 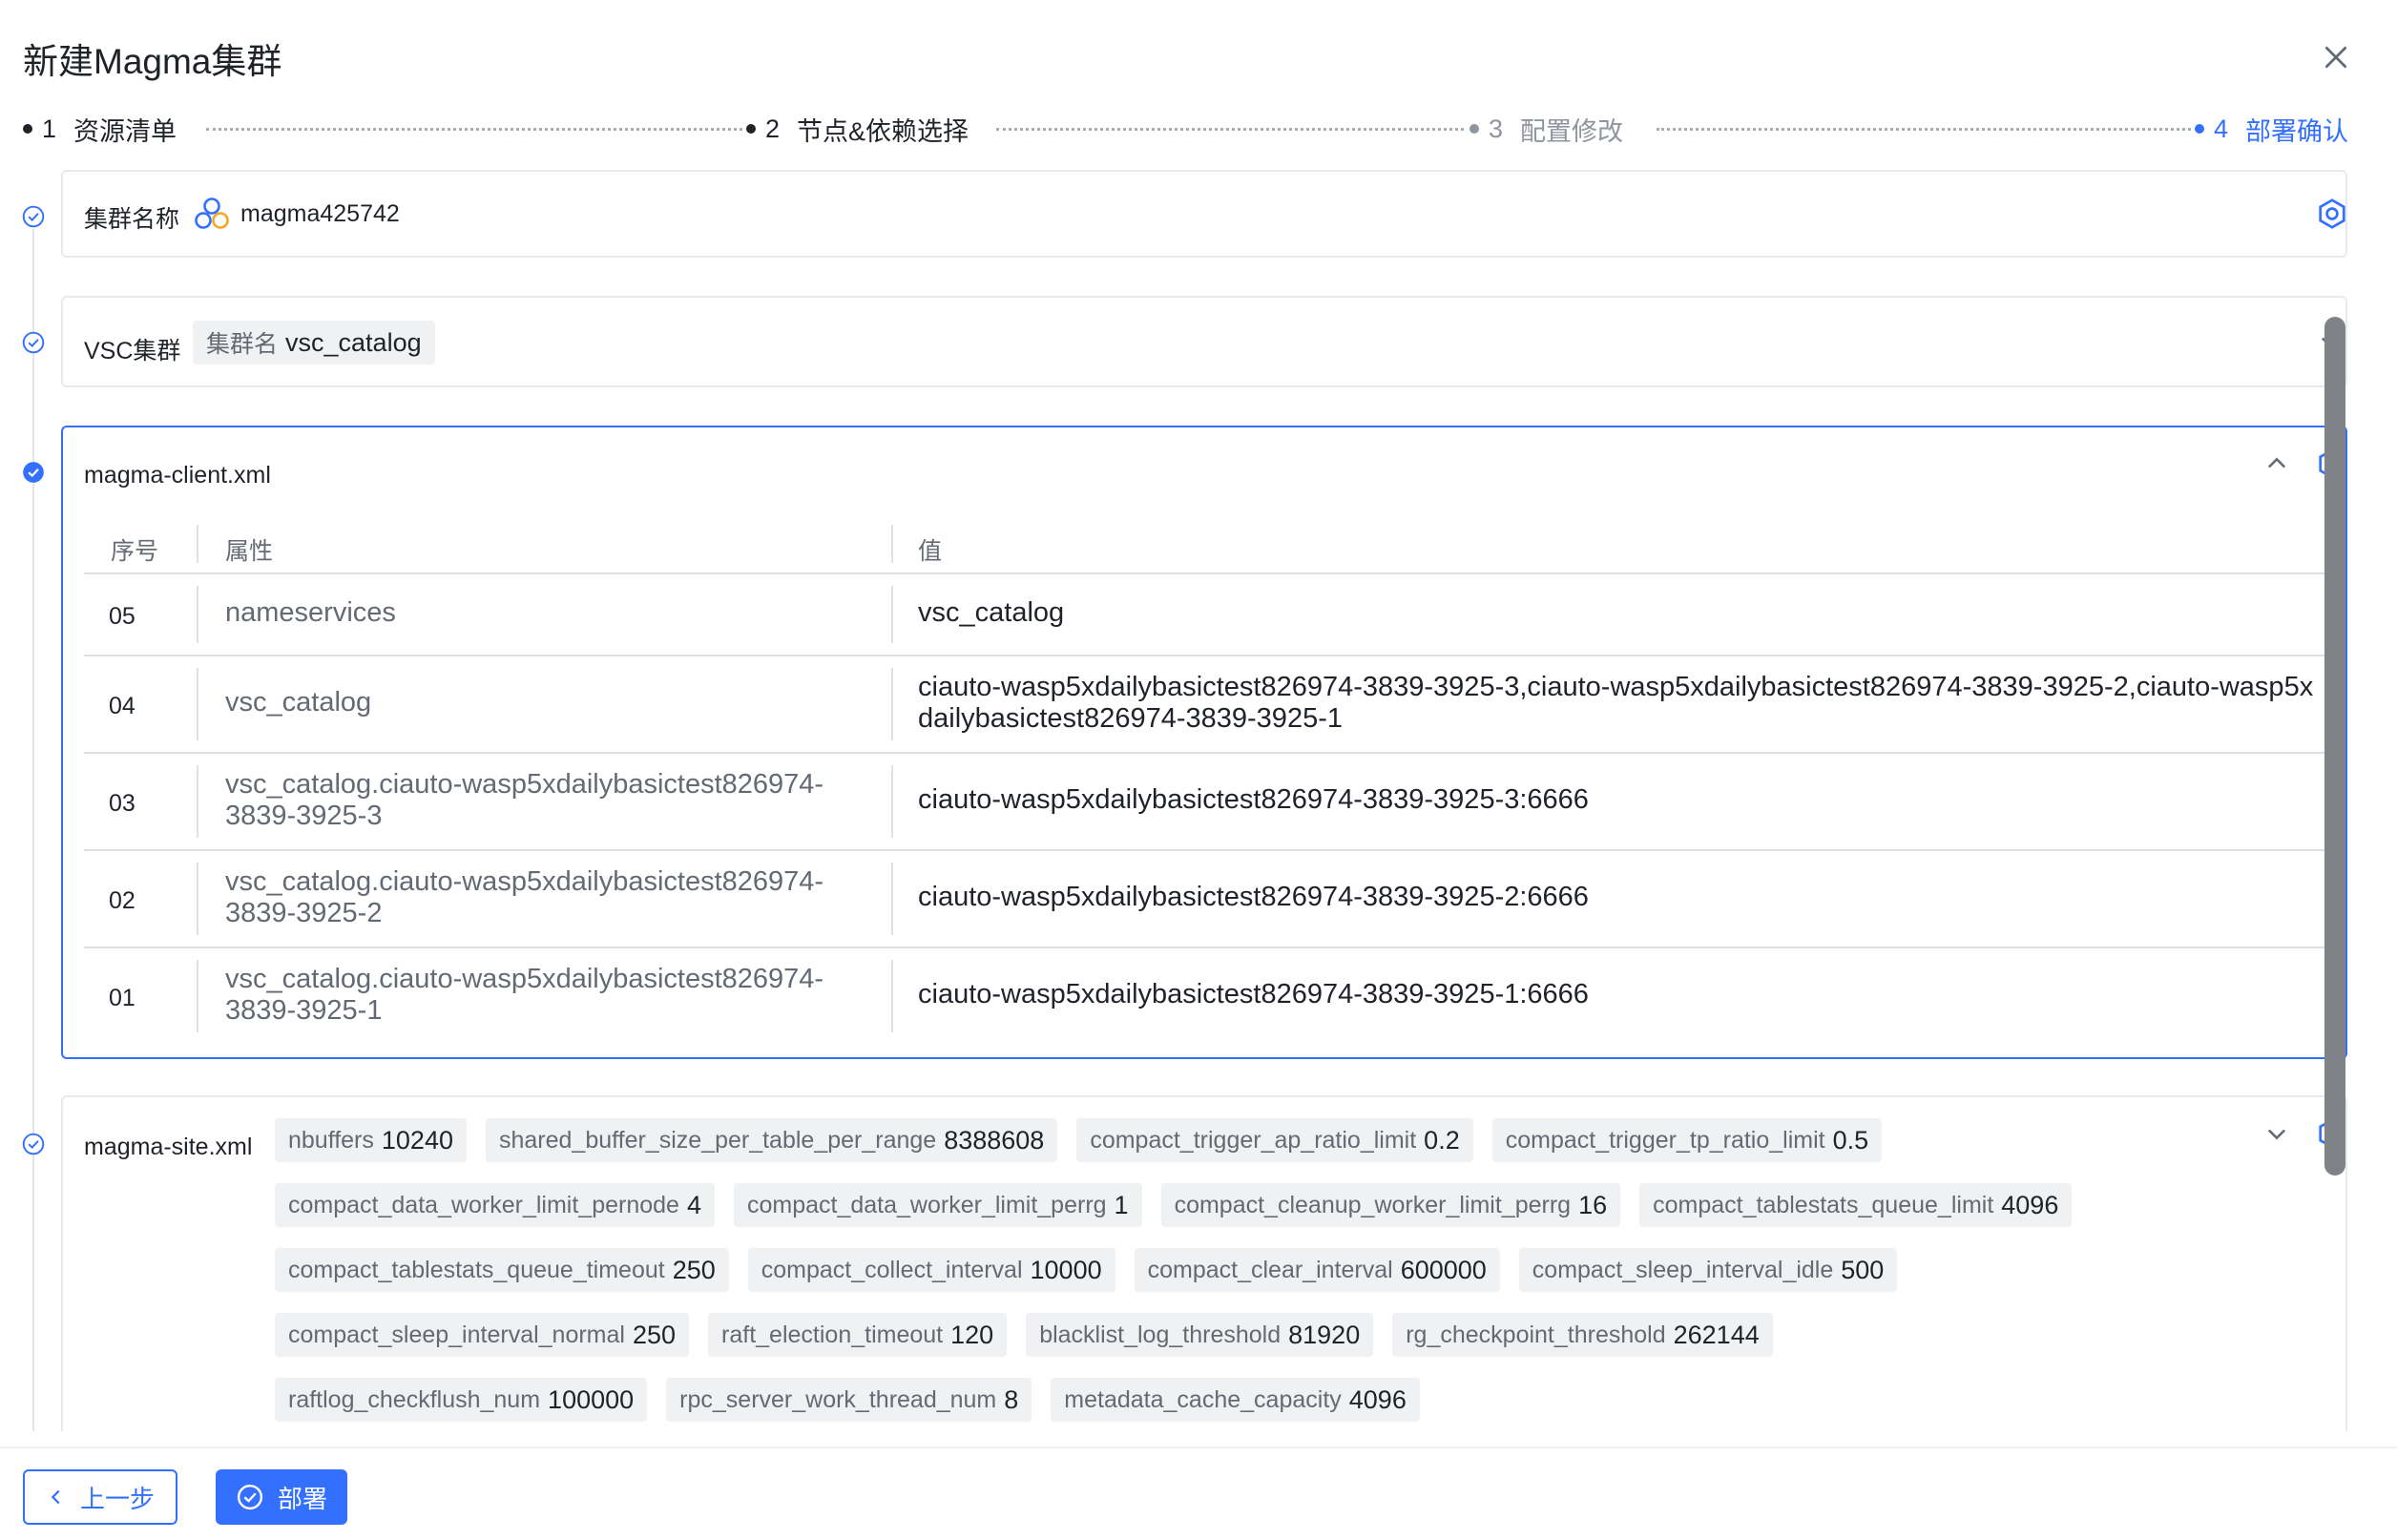 I want to click on step-3: 3 配置修改, so click(x=1546, y=130).